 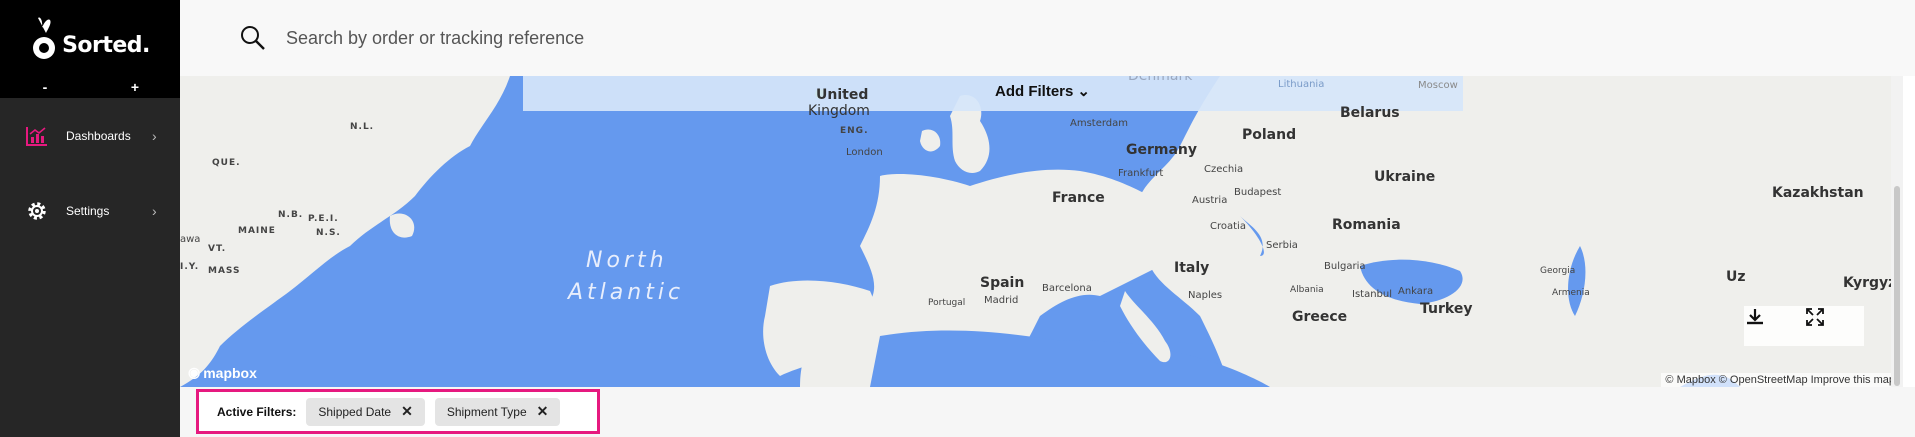 What do you see at coordinates (1192, 268) in the screenshot?
I see `map-label-italy: Italy` at bounding box center [1192, 268].